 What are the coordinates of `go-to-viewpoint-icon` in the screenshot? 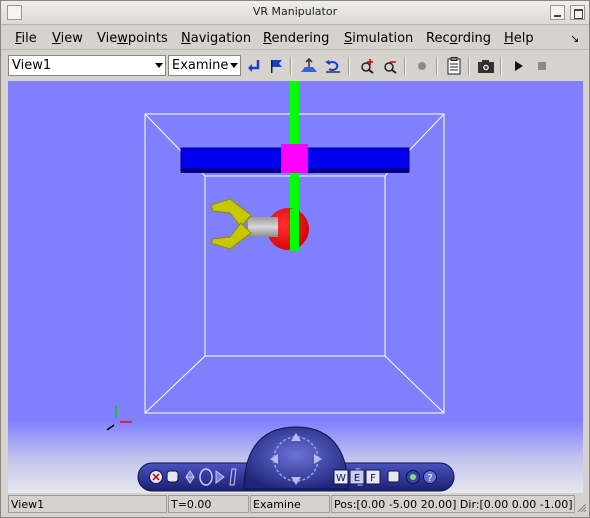 It's located at (253, 65).